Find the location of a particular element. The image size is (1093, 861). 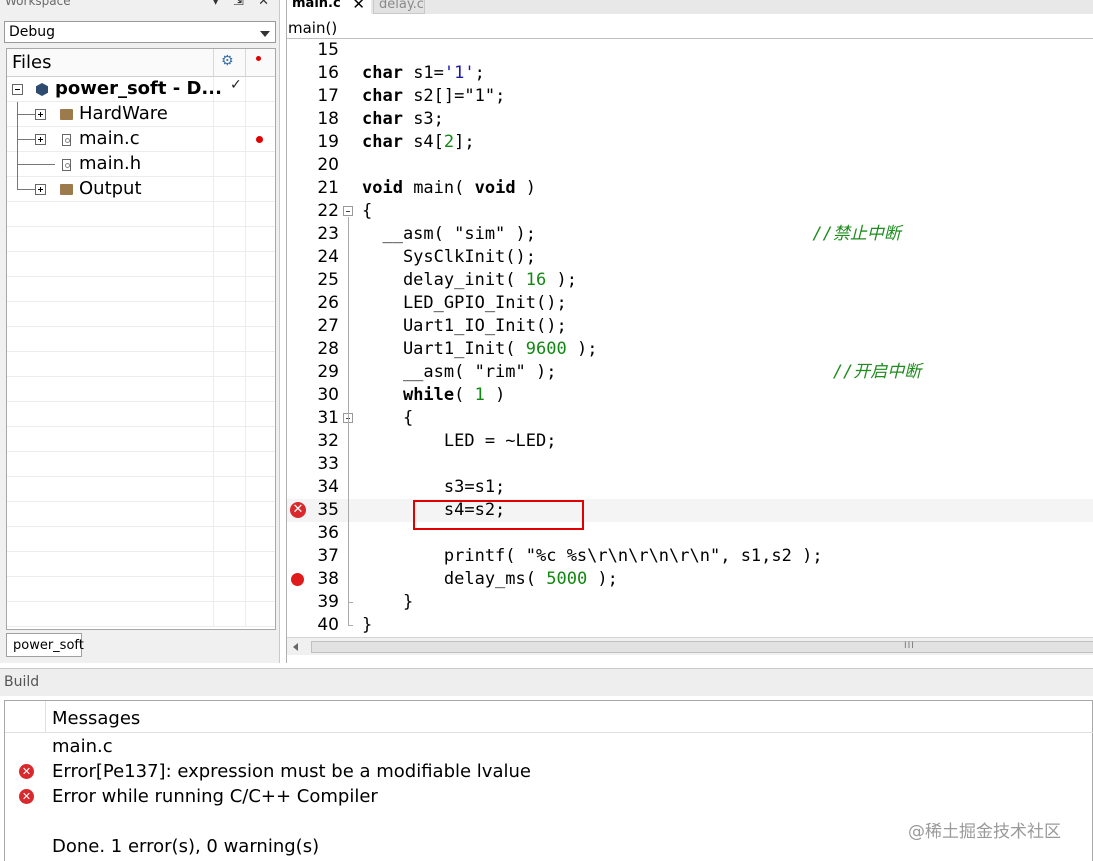

empty-tree-area is located at coordinates (141, 414).